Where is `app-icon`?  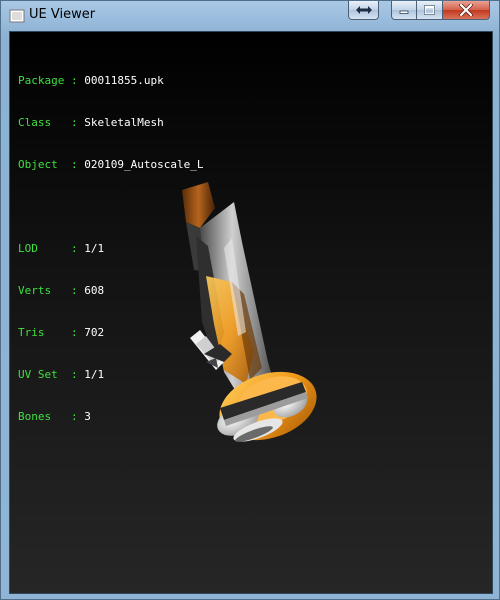
app-icon is located at coordinates (17, 16).